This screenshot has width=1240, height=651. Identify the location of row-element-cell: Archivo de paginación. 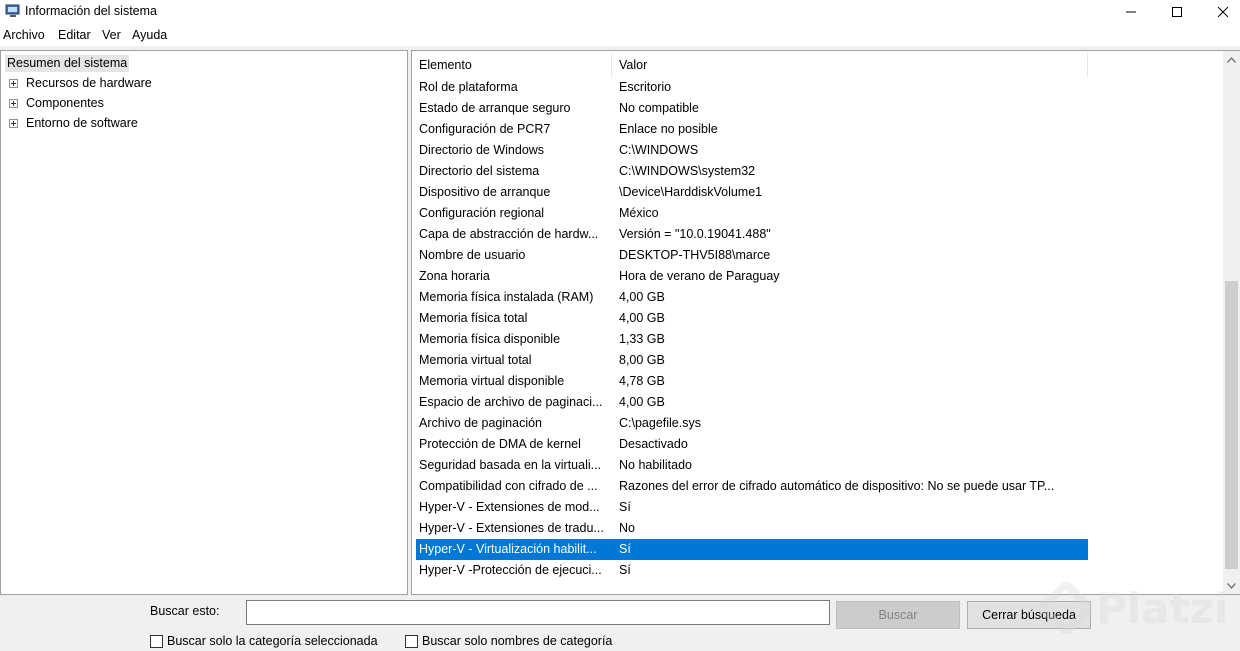
(480, 423).